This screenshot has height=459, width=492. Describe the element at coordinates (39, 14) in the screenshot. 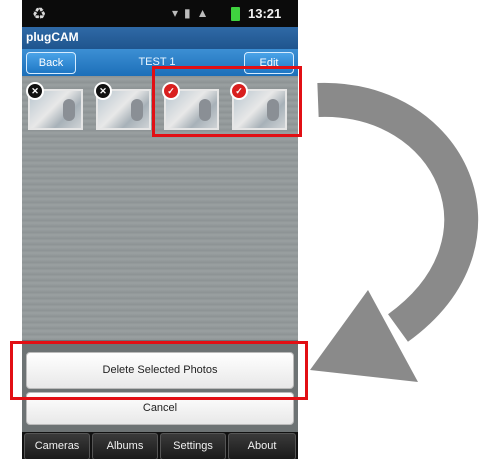

I see `recycle-icon: ♻` at that location.